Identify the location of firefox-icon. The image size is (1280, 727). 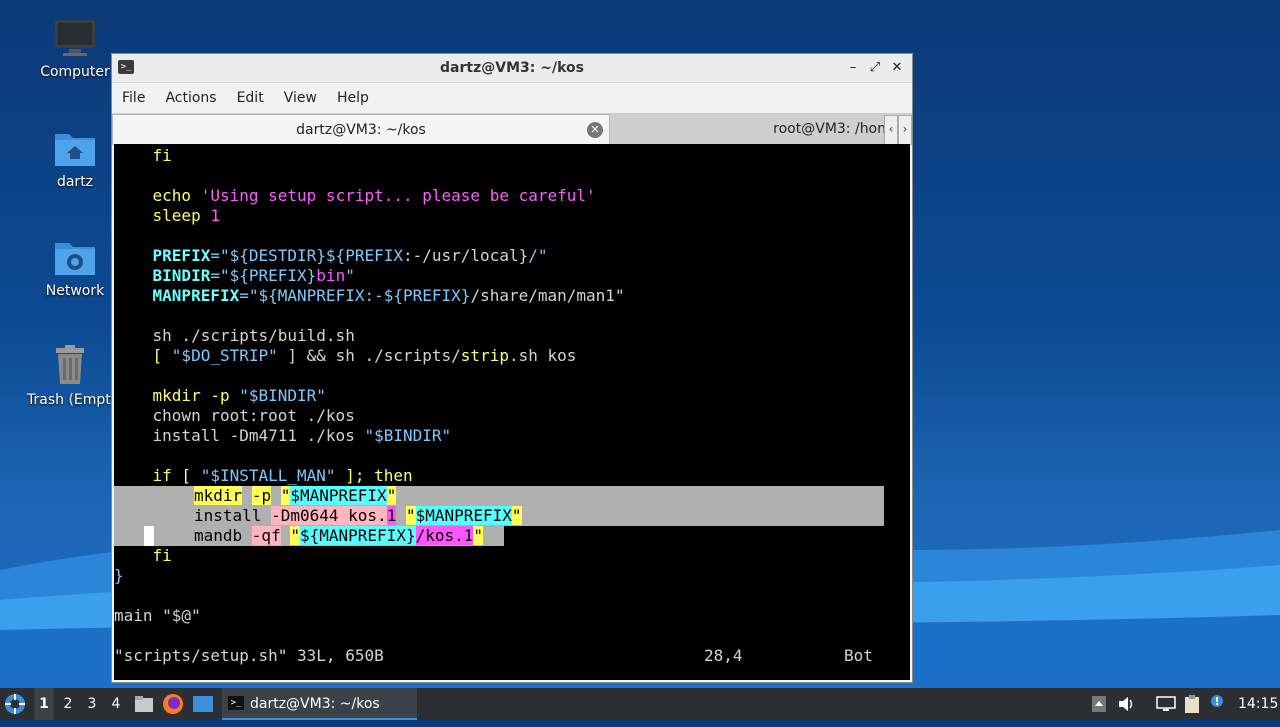
(173, 704).